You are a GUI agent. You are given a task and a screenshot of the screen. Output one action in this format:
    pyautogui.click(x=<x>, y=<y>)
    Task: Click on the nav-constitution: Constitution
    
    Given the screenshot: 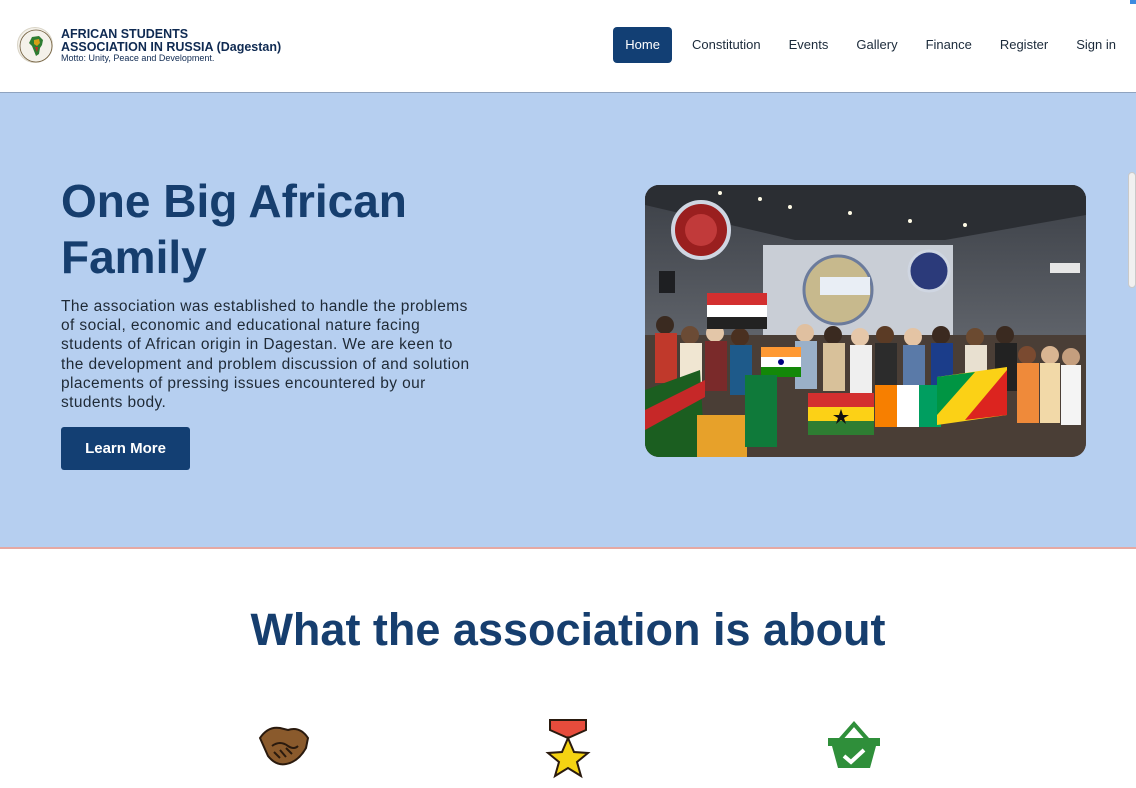 What is the action you would take?
    pyautogui.click(x=726, y=45)
    